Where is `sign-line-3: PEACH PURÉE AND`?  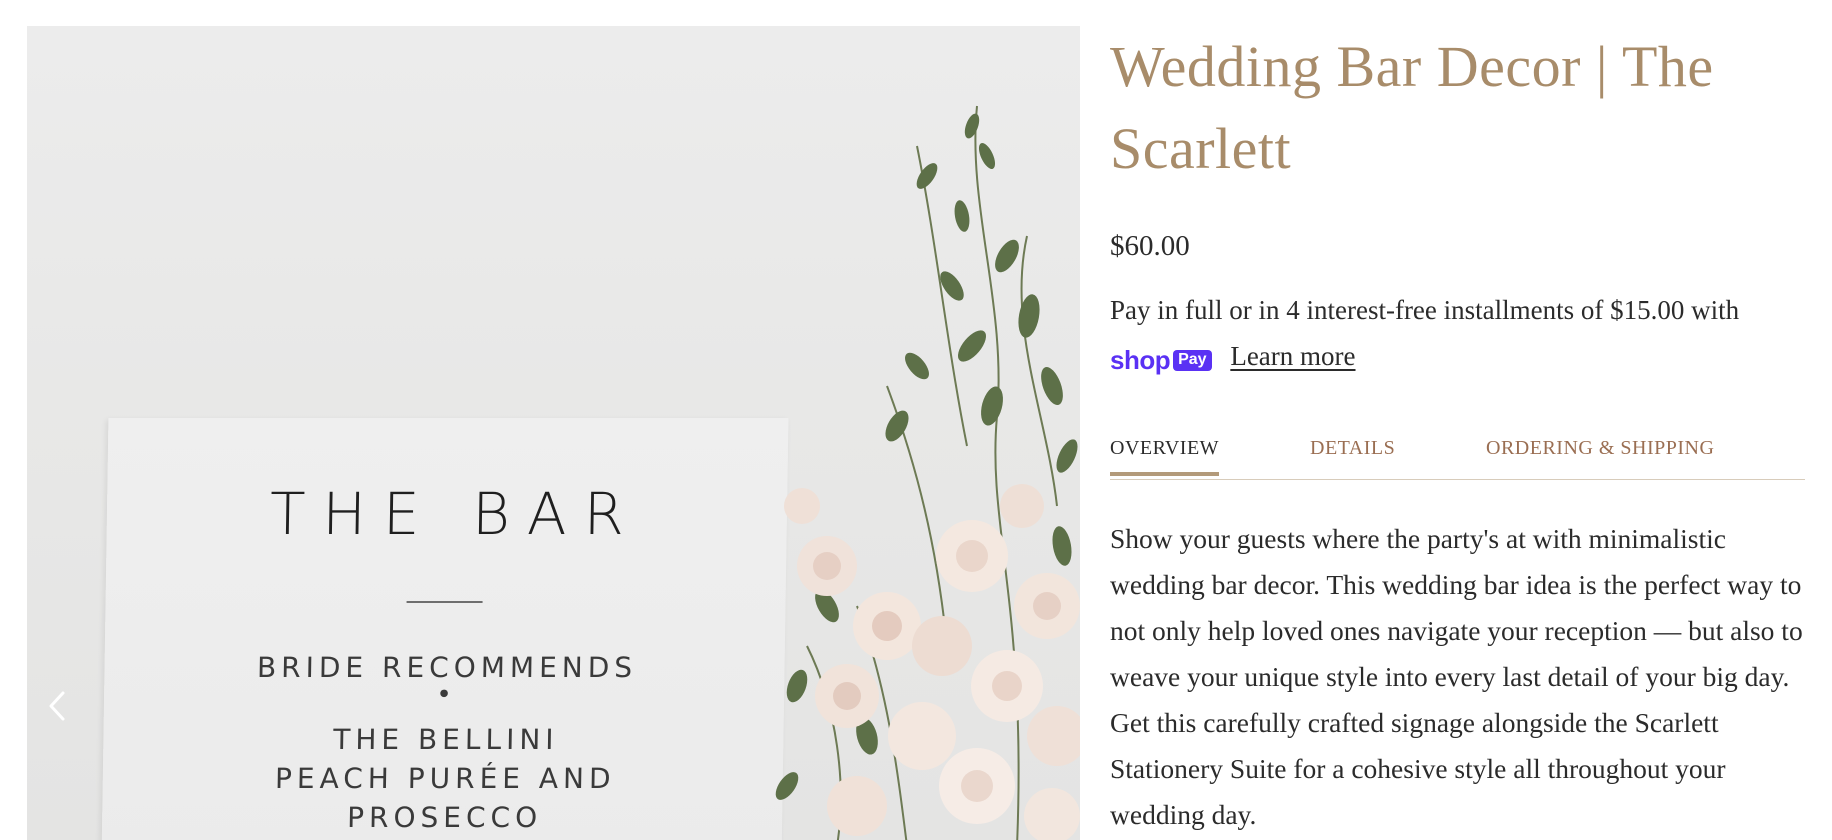
sign-line-3: PEACH PURÉE AND is located at coordinates (445, 778).